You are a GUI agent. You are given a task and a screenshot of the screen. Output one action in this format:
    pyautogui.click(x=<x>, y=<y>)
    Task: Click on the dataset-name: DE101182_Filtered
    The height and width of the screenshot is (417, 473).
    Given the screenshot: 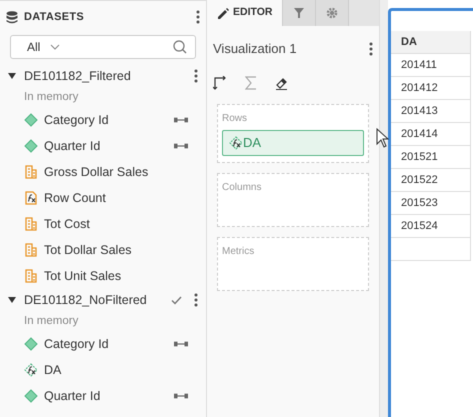 What is the action you would take?
    pyautogui.click(x=109, y=76)
    